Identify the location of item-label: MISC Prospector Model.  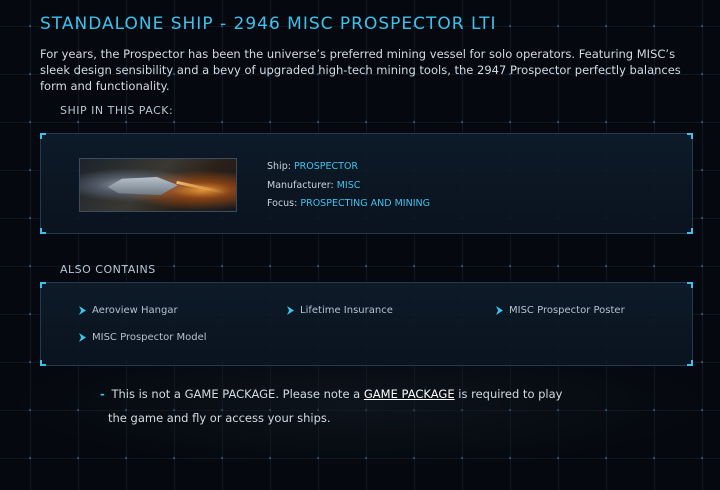
(149, 337).